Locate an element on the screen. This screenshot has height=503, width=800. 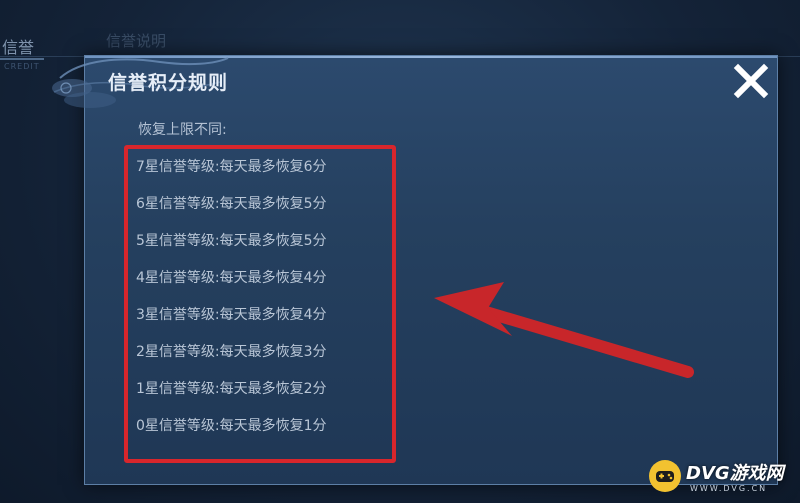
tab-credit-underline is located at coordinates (22, 59).